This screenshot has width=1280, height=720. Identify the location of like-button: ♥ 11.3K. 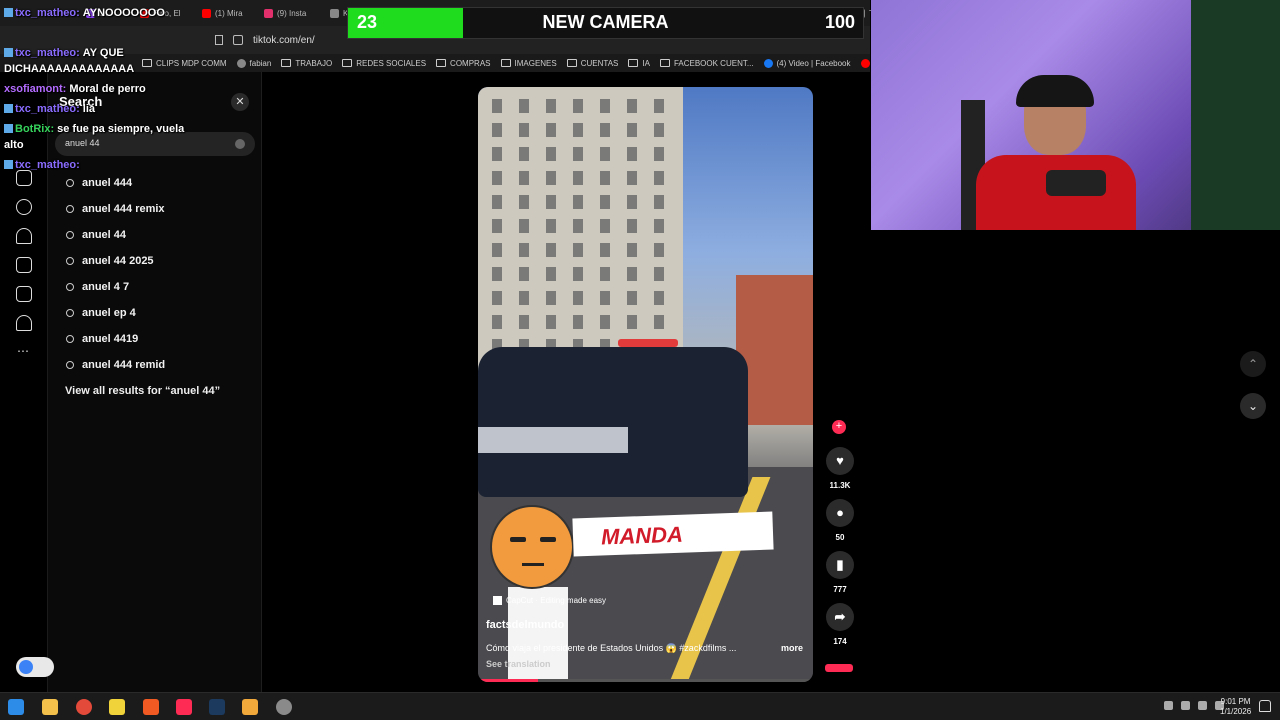
(840, 468).